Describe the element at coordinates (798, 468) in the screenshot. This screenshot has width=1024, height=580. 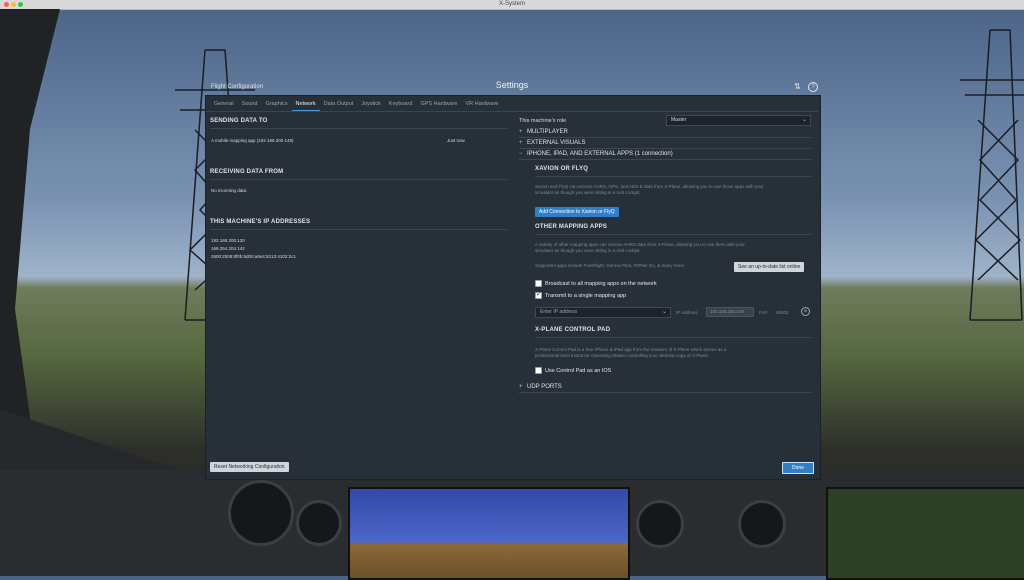
I see `done-button: Done` at that location.